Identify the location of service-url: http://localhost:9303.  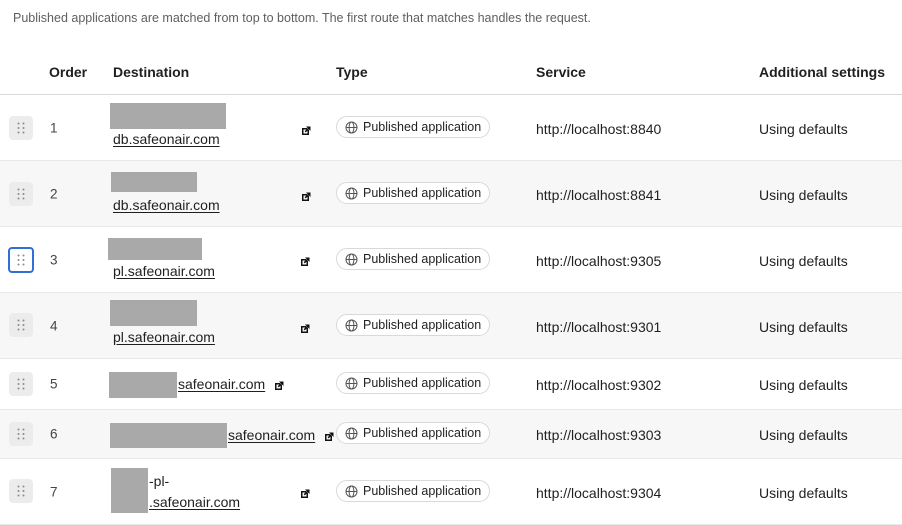
(599, 435).